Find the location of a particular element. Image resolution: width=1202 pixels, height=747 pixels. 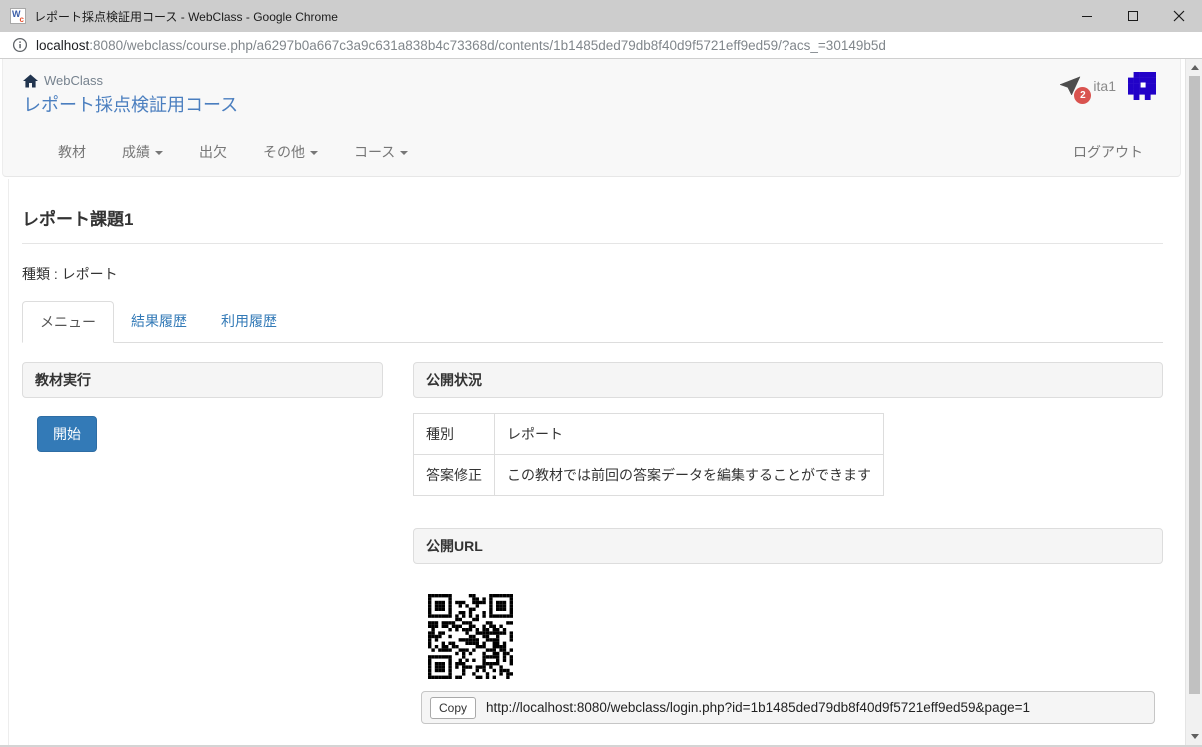

maximize-icon is located at coordinates (1133, 16).